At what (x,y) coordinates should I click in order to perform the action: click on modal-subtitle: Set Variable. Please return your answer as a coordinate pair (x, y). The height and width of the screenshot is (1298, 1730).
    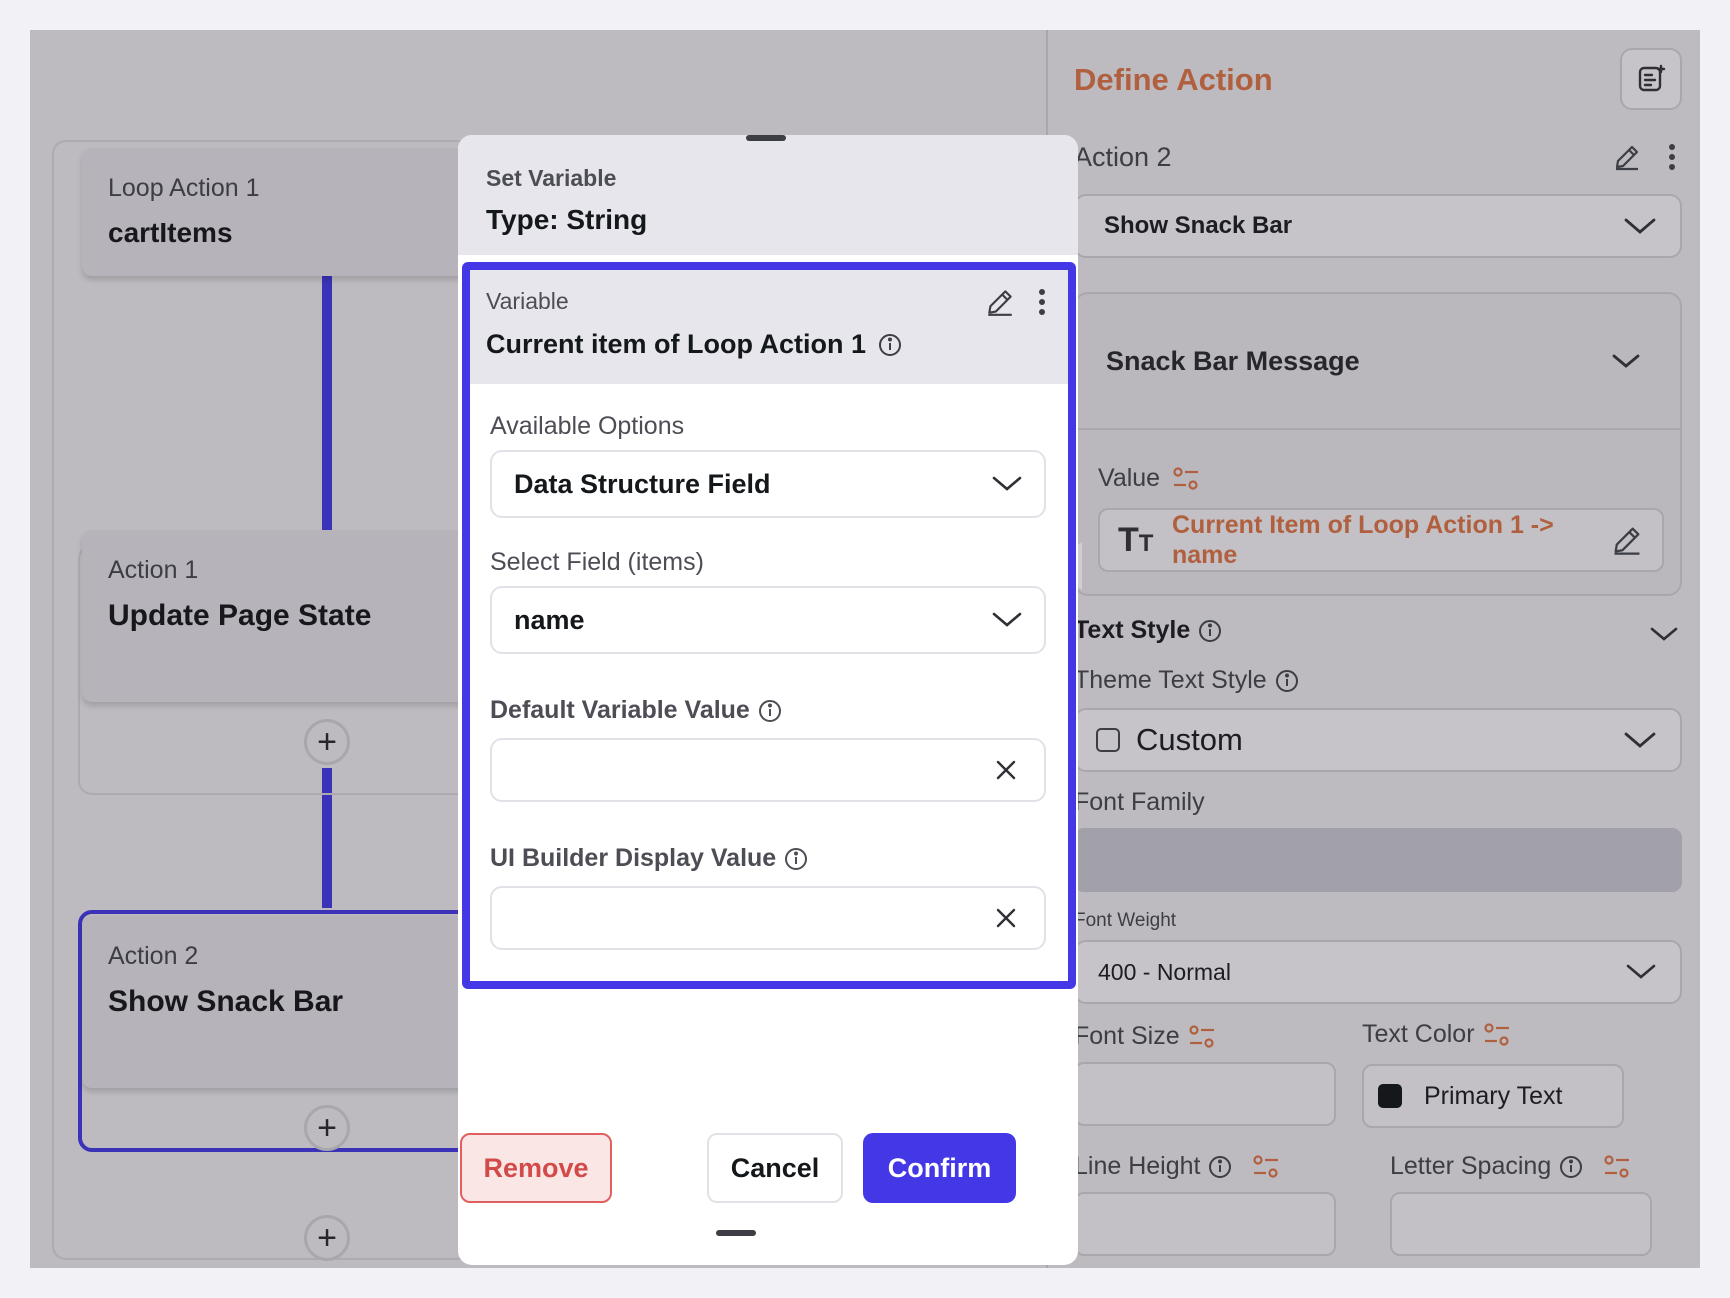
    Looking at the image, I should click on (551, 178).